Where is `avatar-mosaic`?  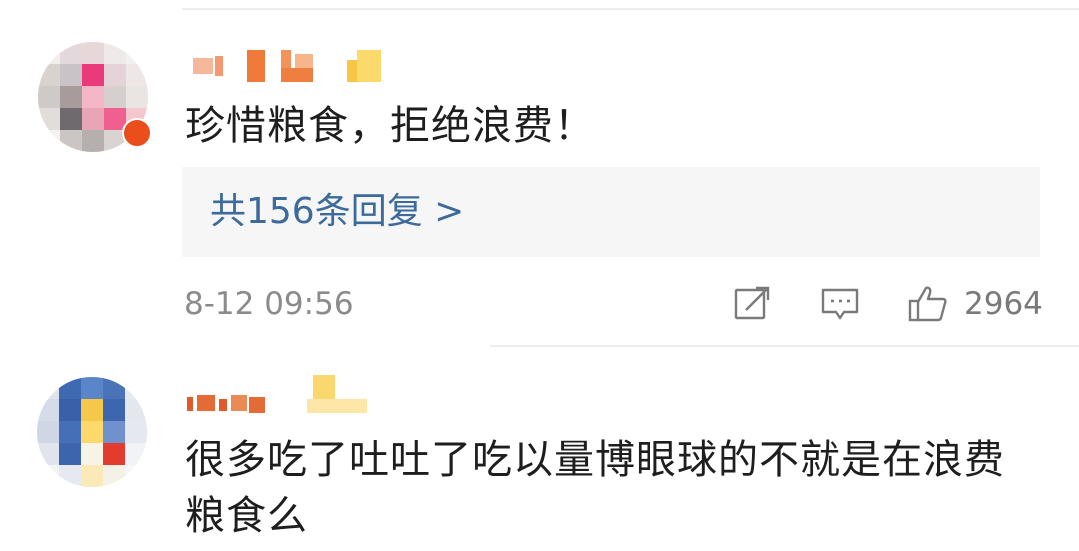 avatar-mosaic is located at coordinates (92, 432).